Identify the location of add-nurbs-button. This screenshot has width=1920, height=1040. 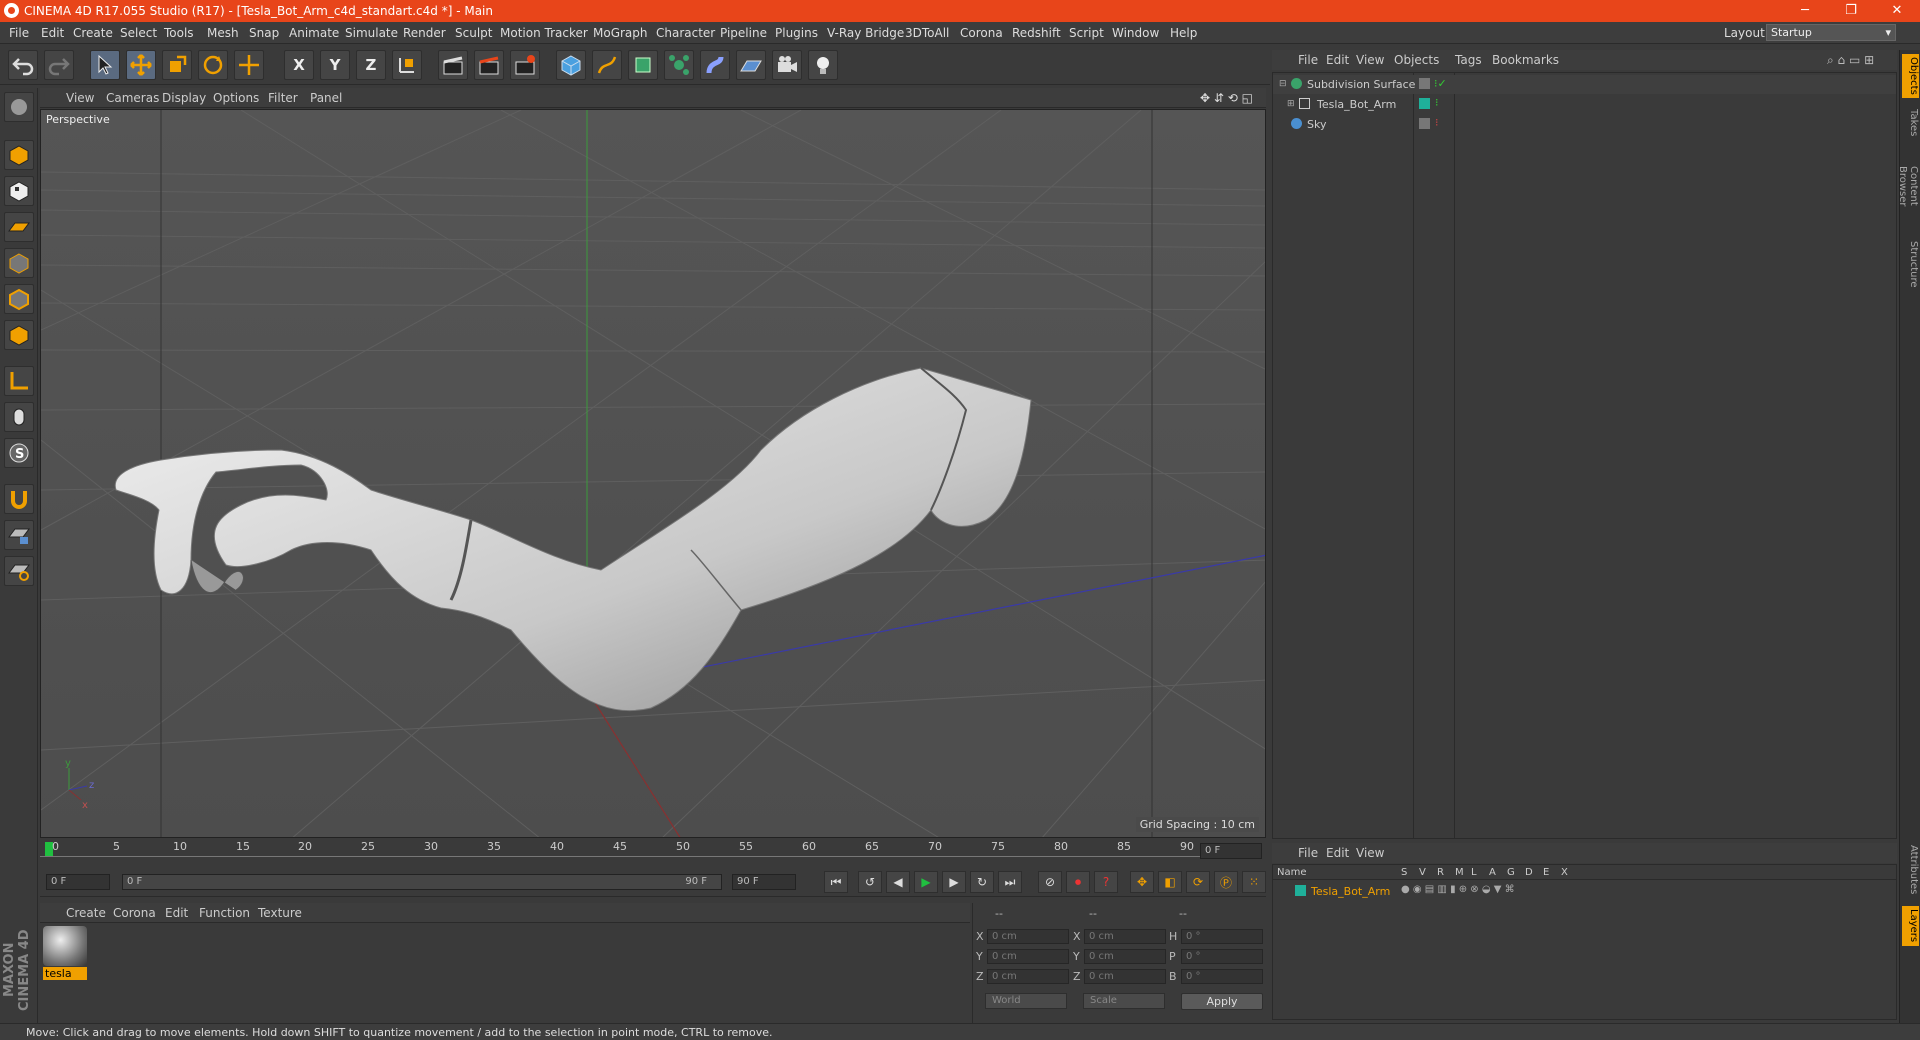
(643, 65).